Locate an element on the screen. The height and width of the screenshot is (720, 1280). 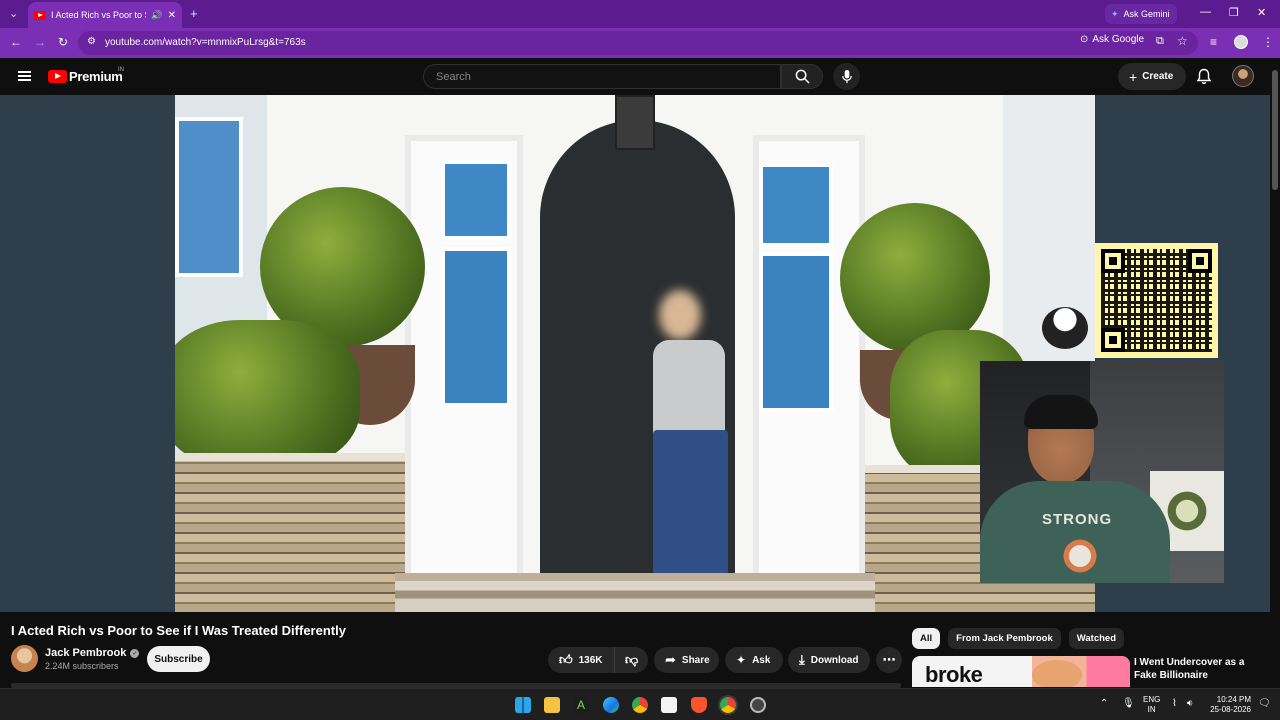
scrollbar-thumb is located at coordinates (1275, 130).